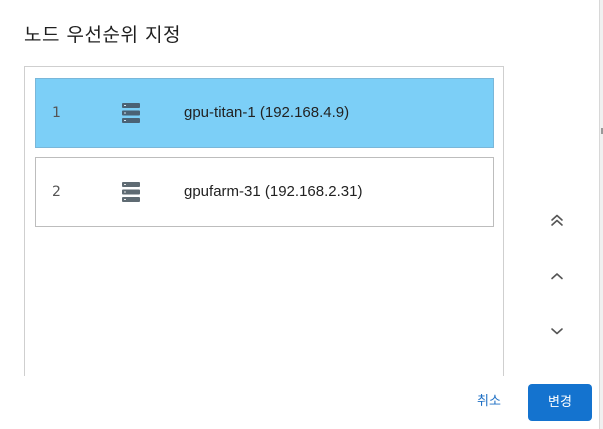 The height and width of the screenshot is (429, 603). I want to click on background-window-edge, so click(601, 214).